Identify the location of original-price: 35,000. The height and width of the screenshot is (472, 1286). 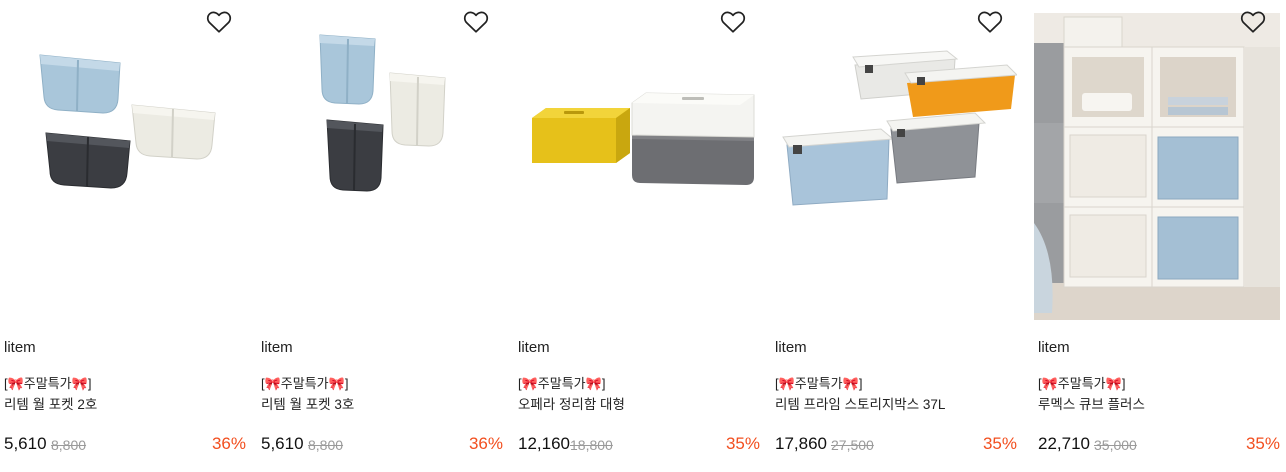
(1115, 445).